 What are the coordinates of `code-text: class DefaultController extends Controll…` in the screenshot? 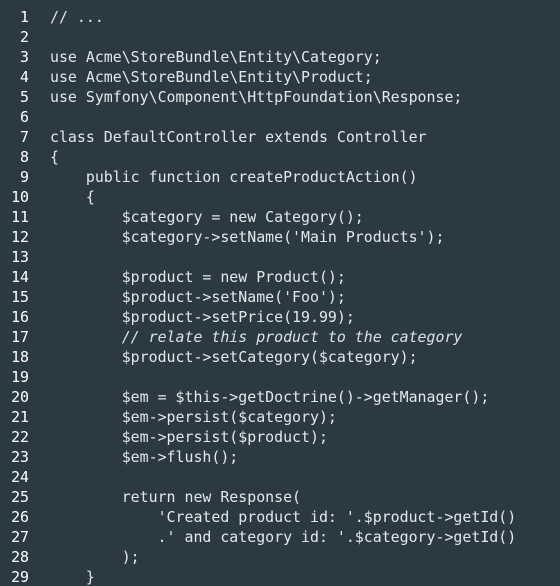 It's located at (238, 137).